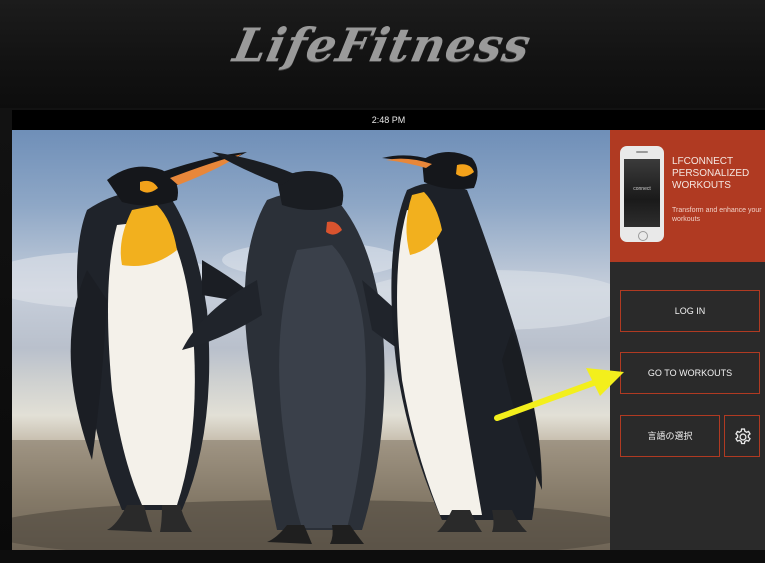 Image resolution: width=765 pixels, height=563 pixels. I want to click on brand-logo: LifeFitness, so click(382, 45).